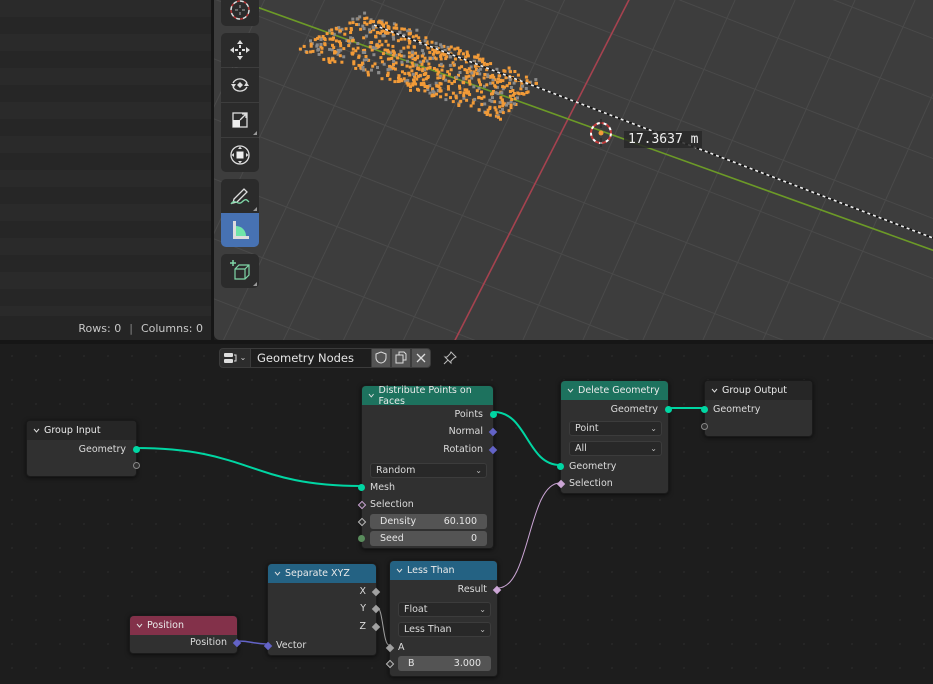  What do you see at coordinates (240, 13) in the screenshot?
I see `cursor-tool` at bounding box center [240, 13].